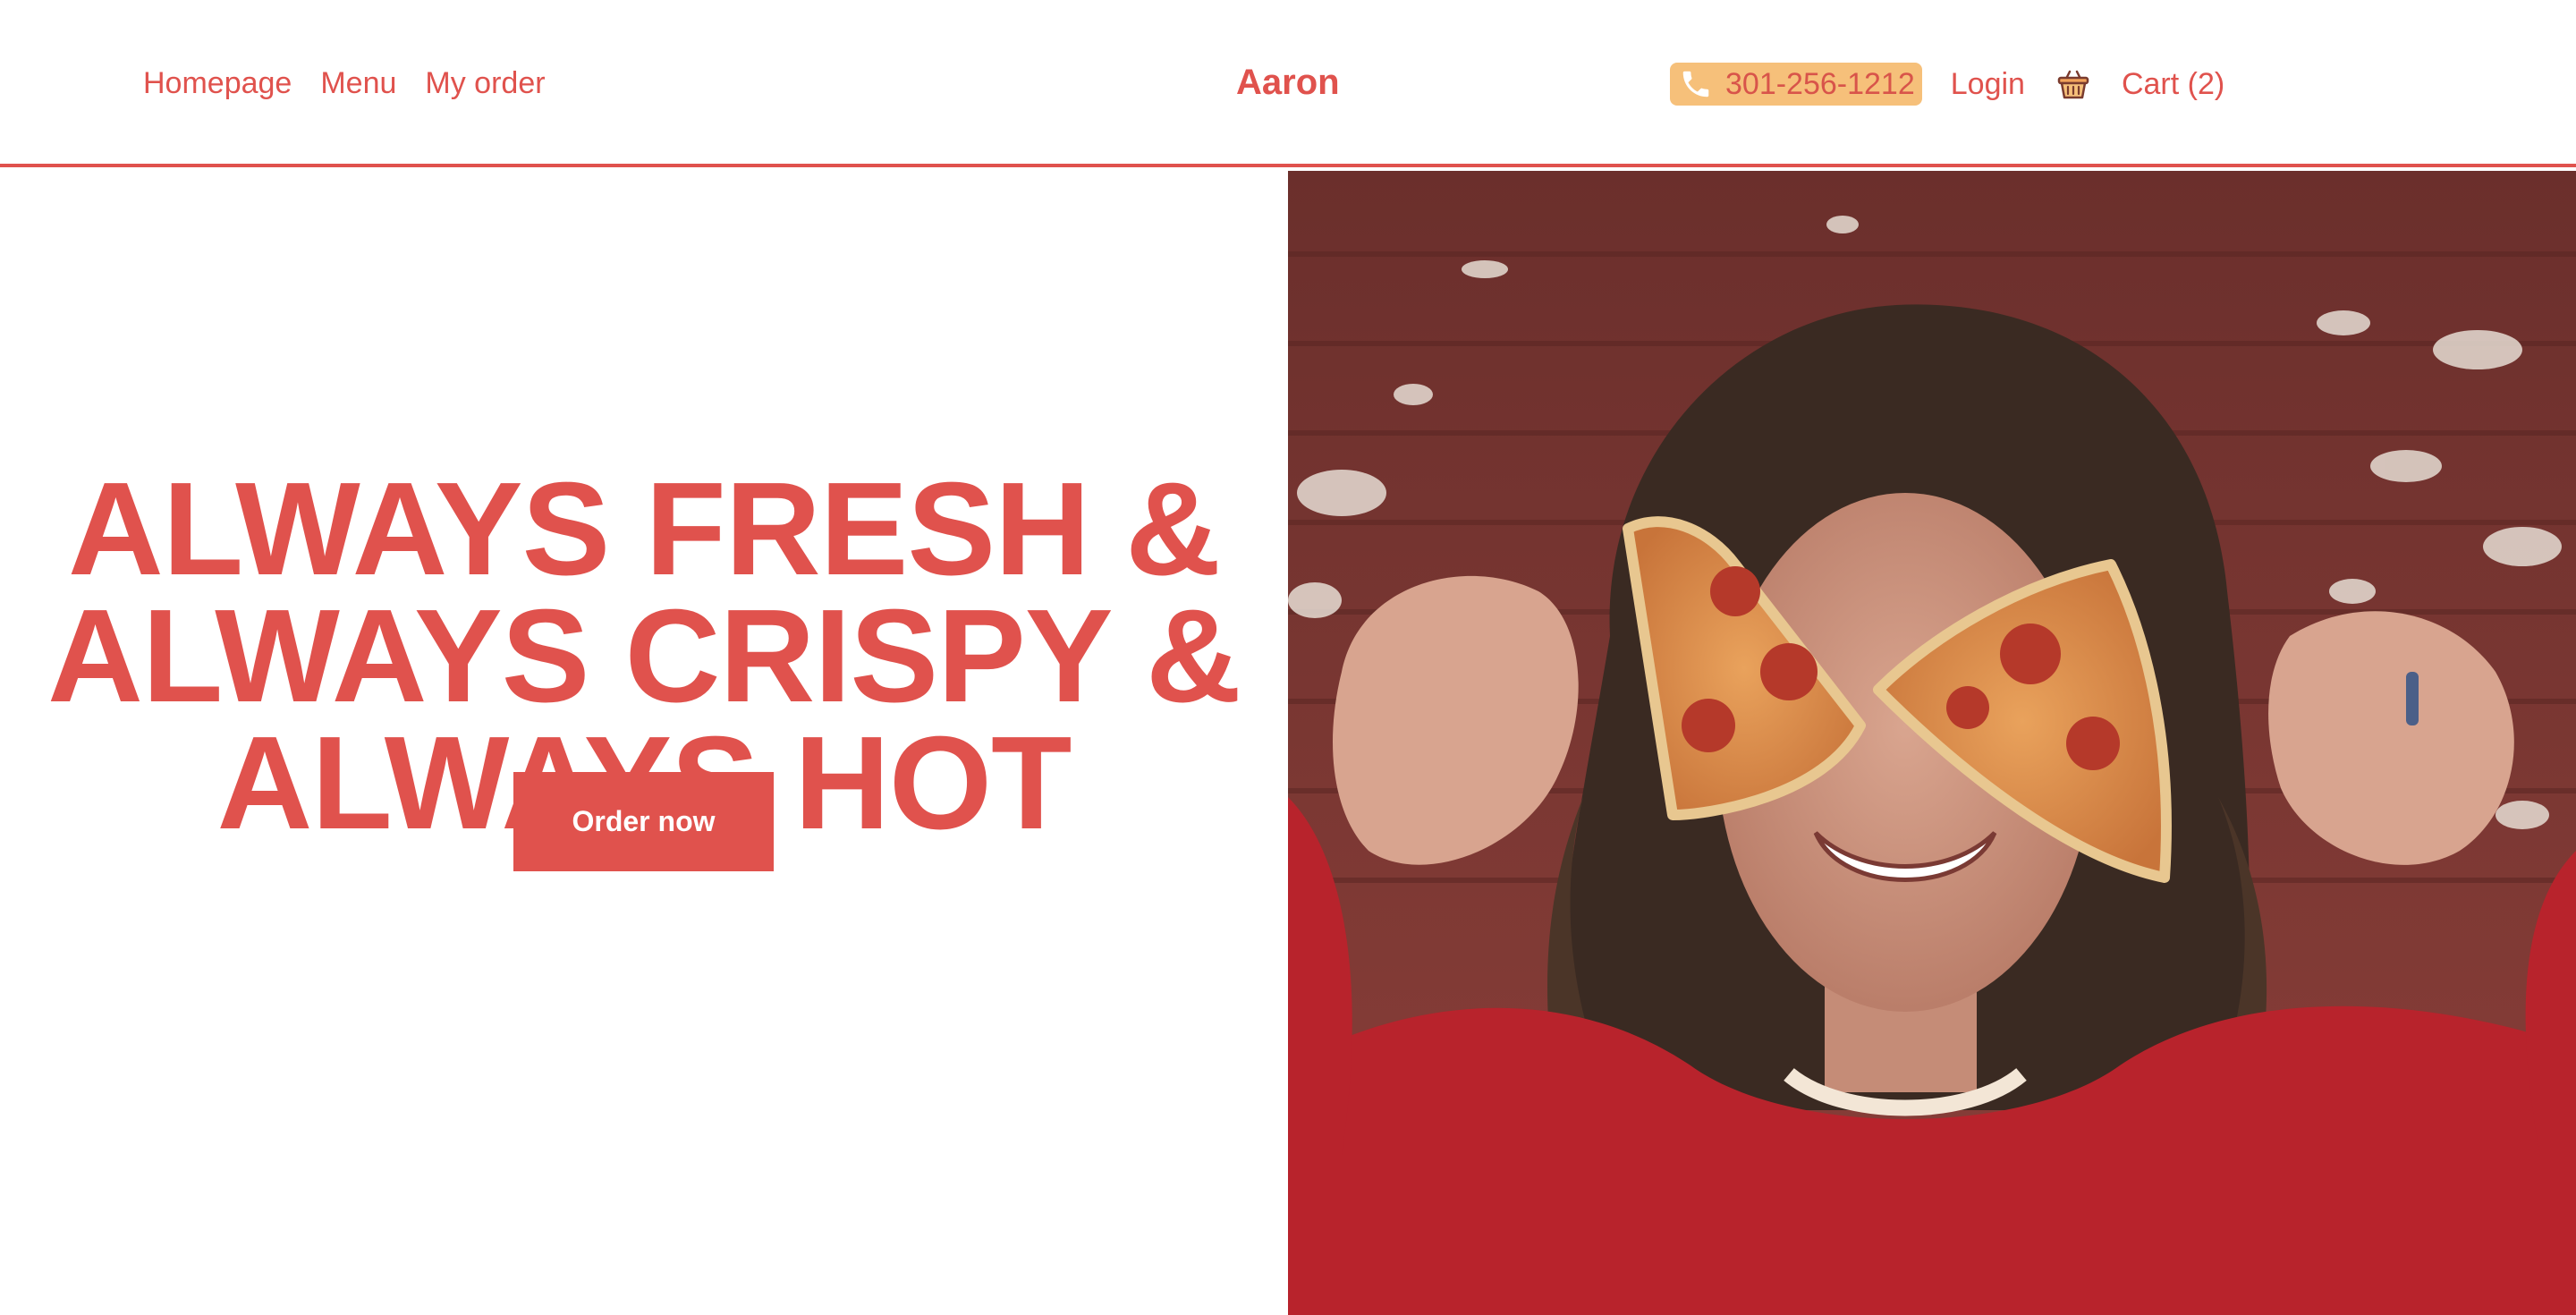  I want to click on nav-menu-link: Menu, so click(358, 83).